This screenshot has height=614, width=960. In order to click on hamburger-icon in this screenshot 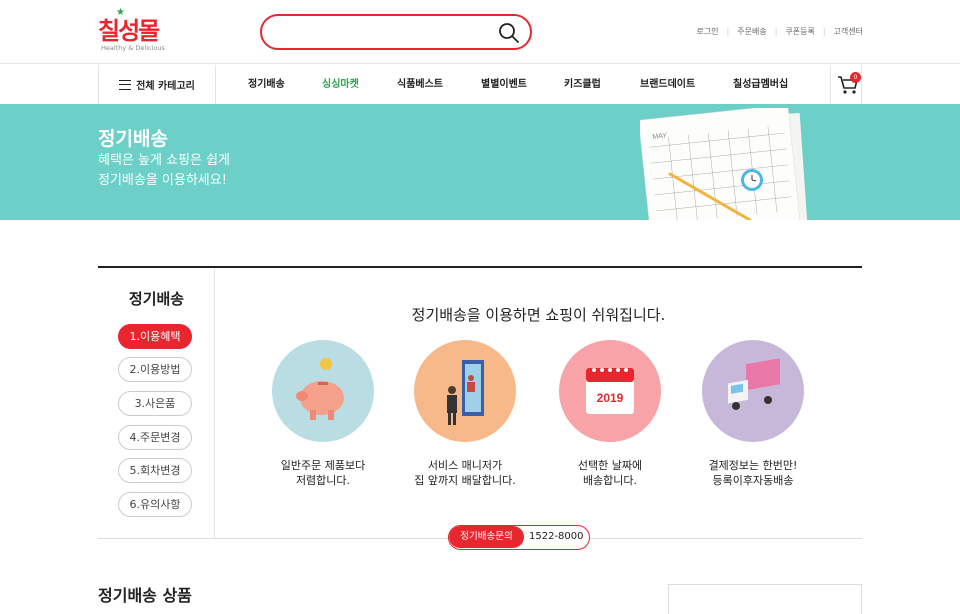, I will do `click(125, 84)`.